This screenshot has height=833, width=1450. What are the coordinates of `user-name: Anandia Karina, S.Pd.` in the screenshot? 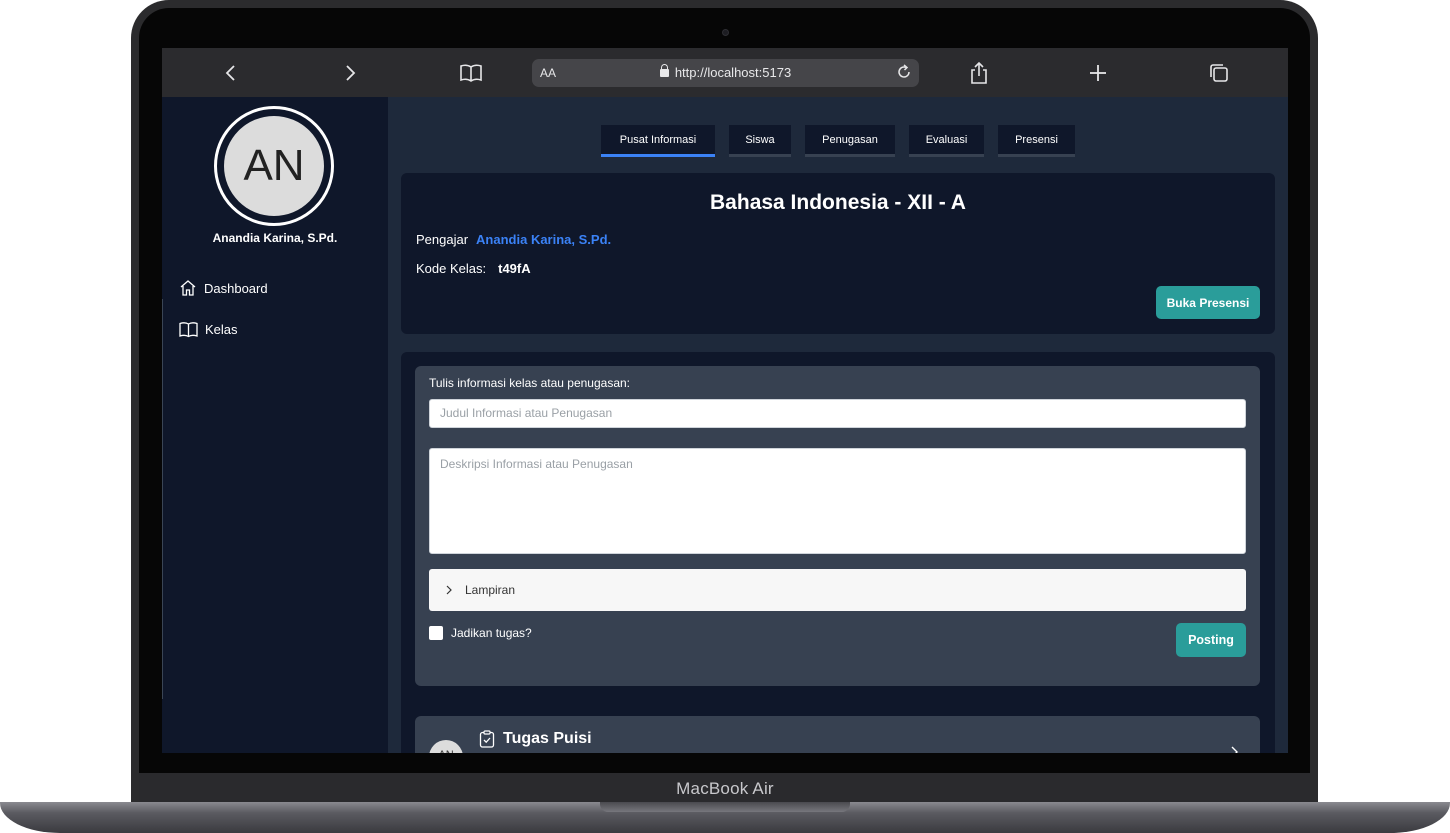 It's located at (275, 238).